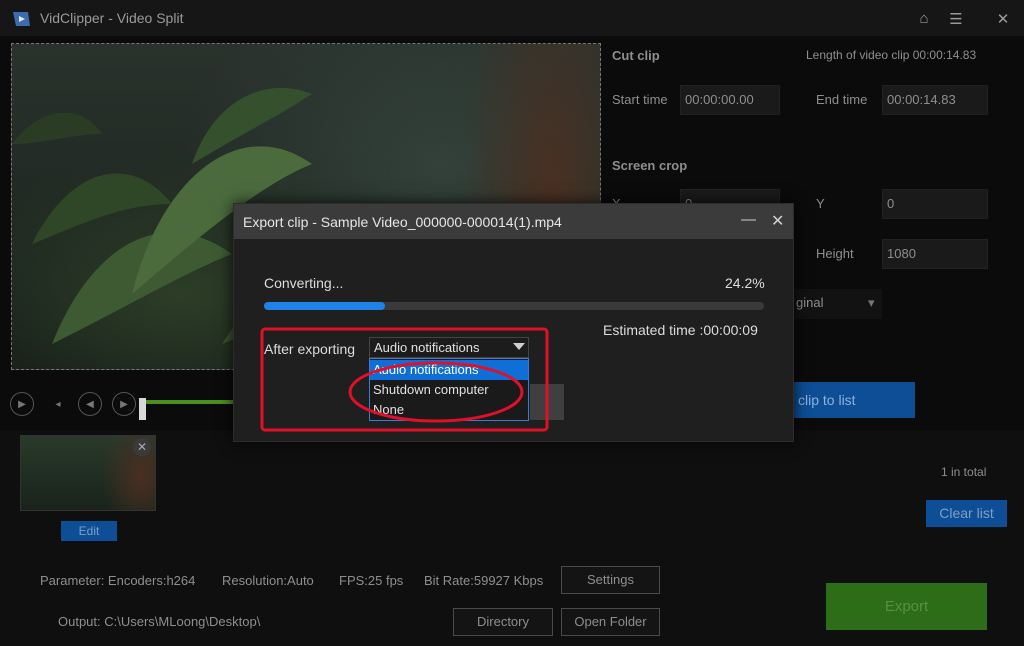  I want to click on prev-icon: ◂, so click(58, 404).